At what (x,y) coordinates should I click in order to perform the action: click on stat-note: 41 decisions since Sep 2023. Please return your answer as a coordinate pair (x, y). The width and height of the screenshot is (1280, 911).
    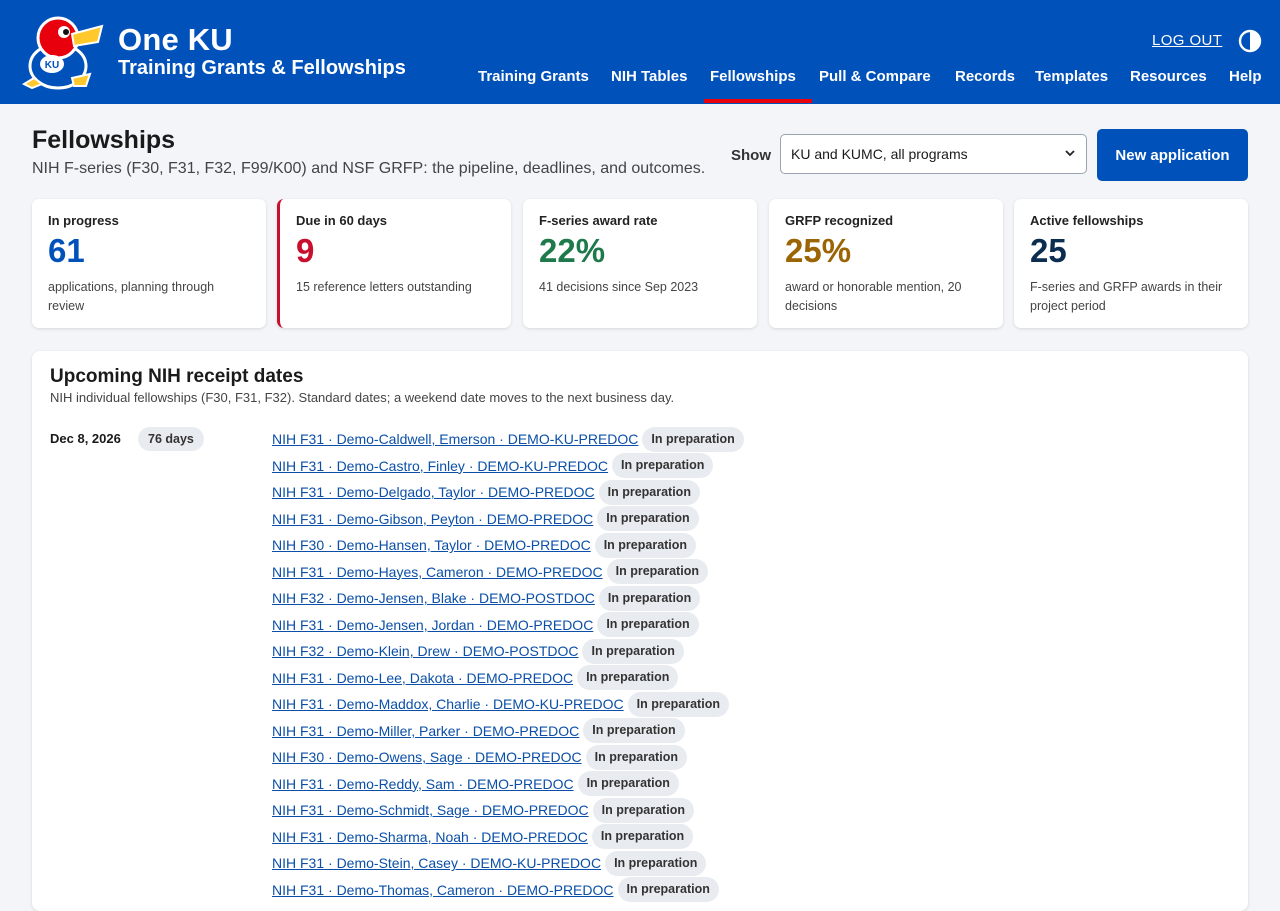
    Looking at the image, I should click on (619, 286).